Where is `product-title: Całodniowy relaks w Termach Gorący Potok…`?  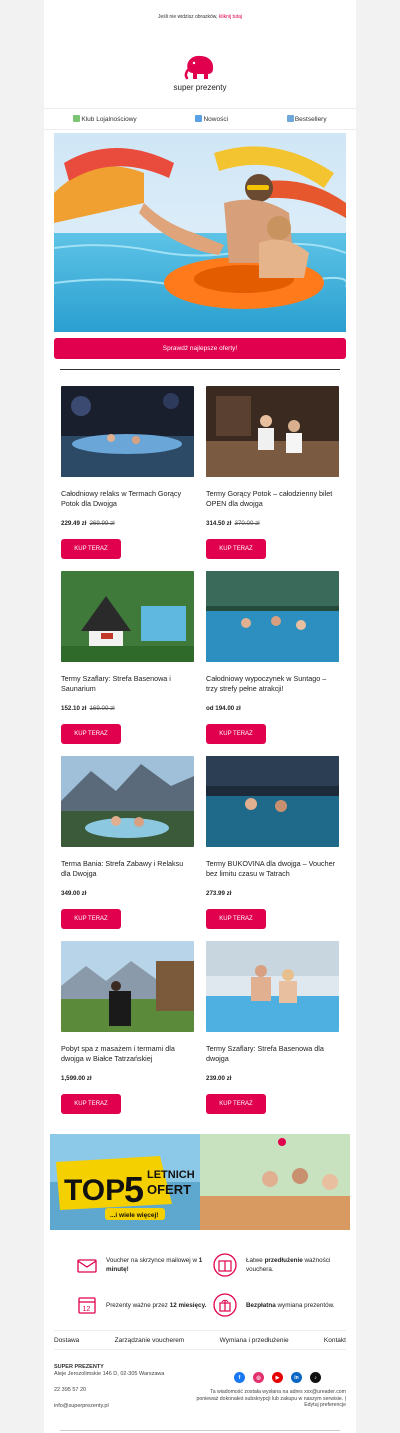 product-title: Całodniowy relaks w Termach Gorący Potok… is located at coordinates (127, 500).